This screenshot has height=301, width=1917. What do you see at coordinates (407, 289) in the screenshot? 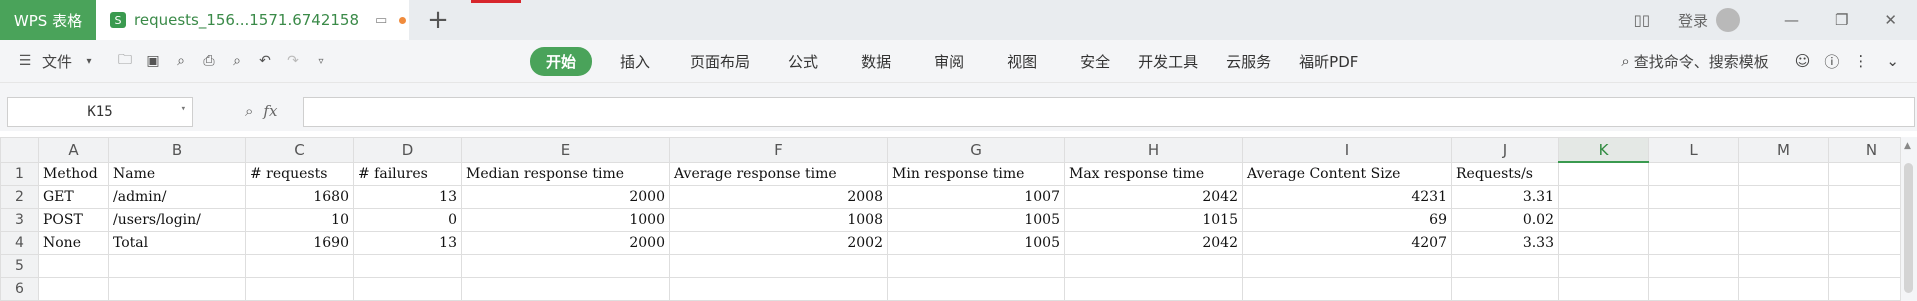
I see `cell-d6` at bounding box center [407, 289].